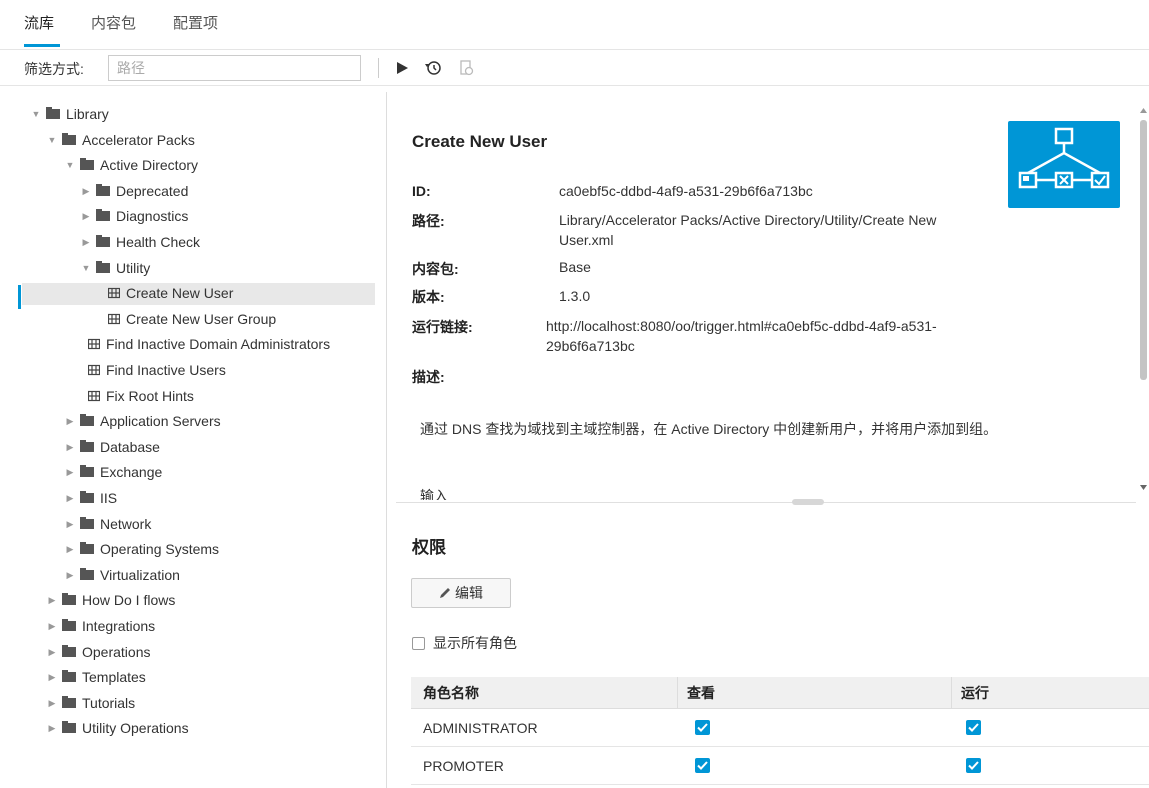 This screenshot has height=788, width=1149. I want to click on tree-item: ▼ Accelerator Packs, so click(188, 141).